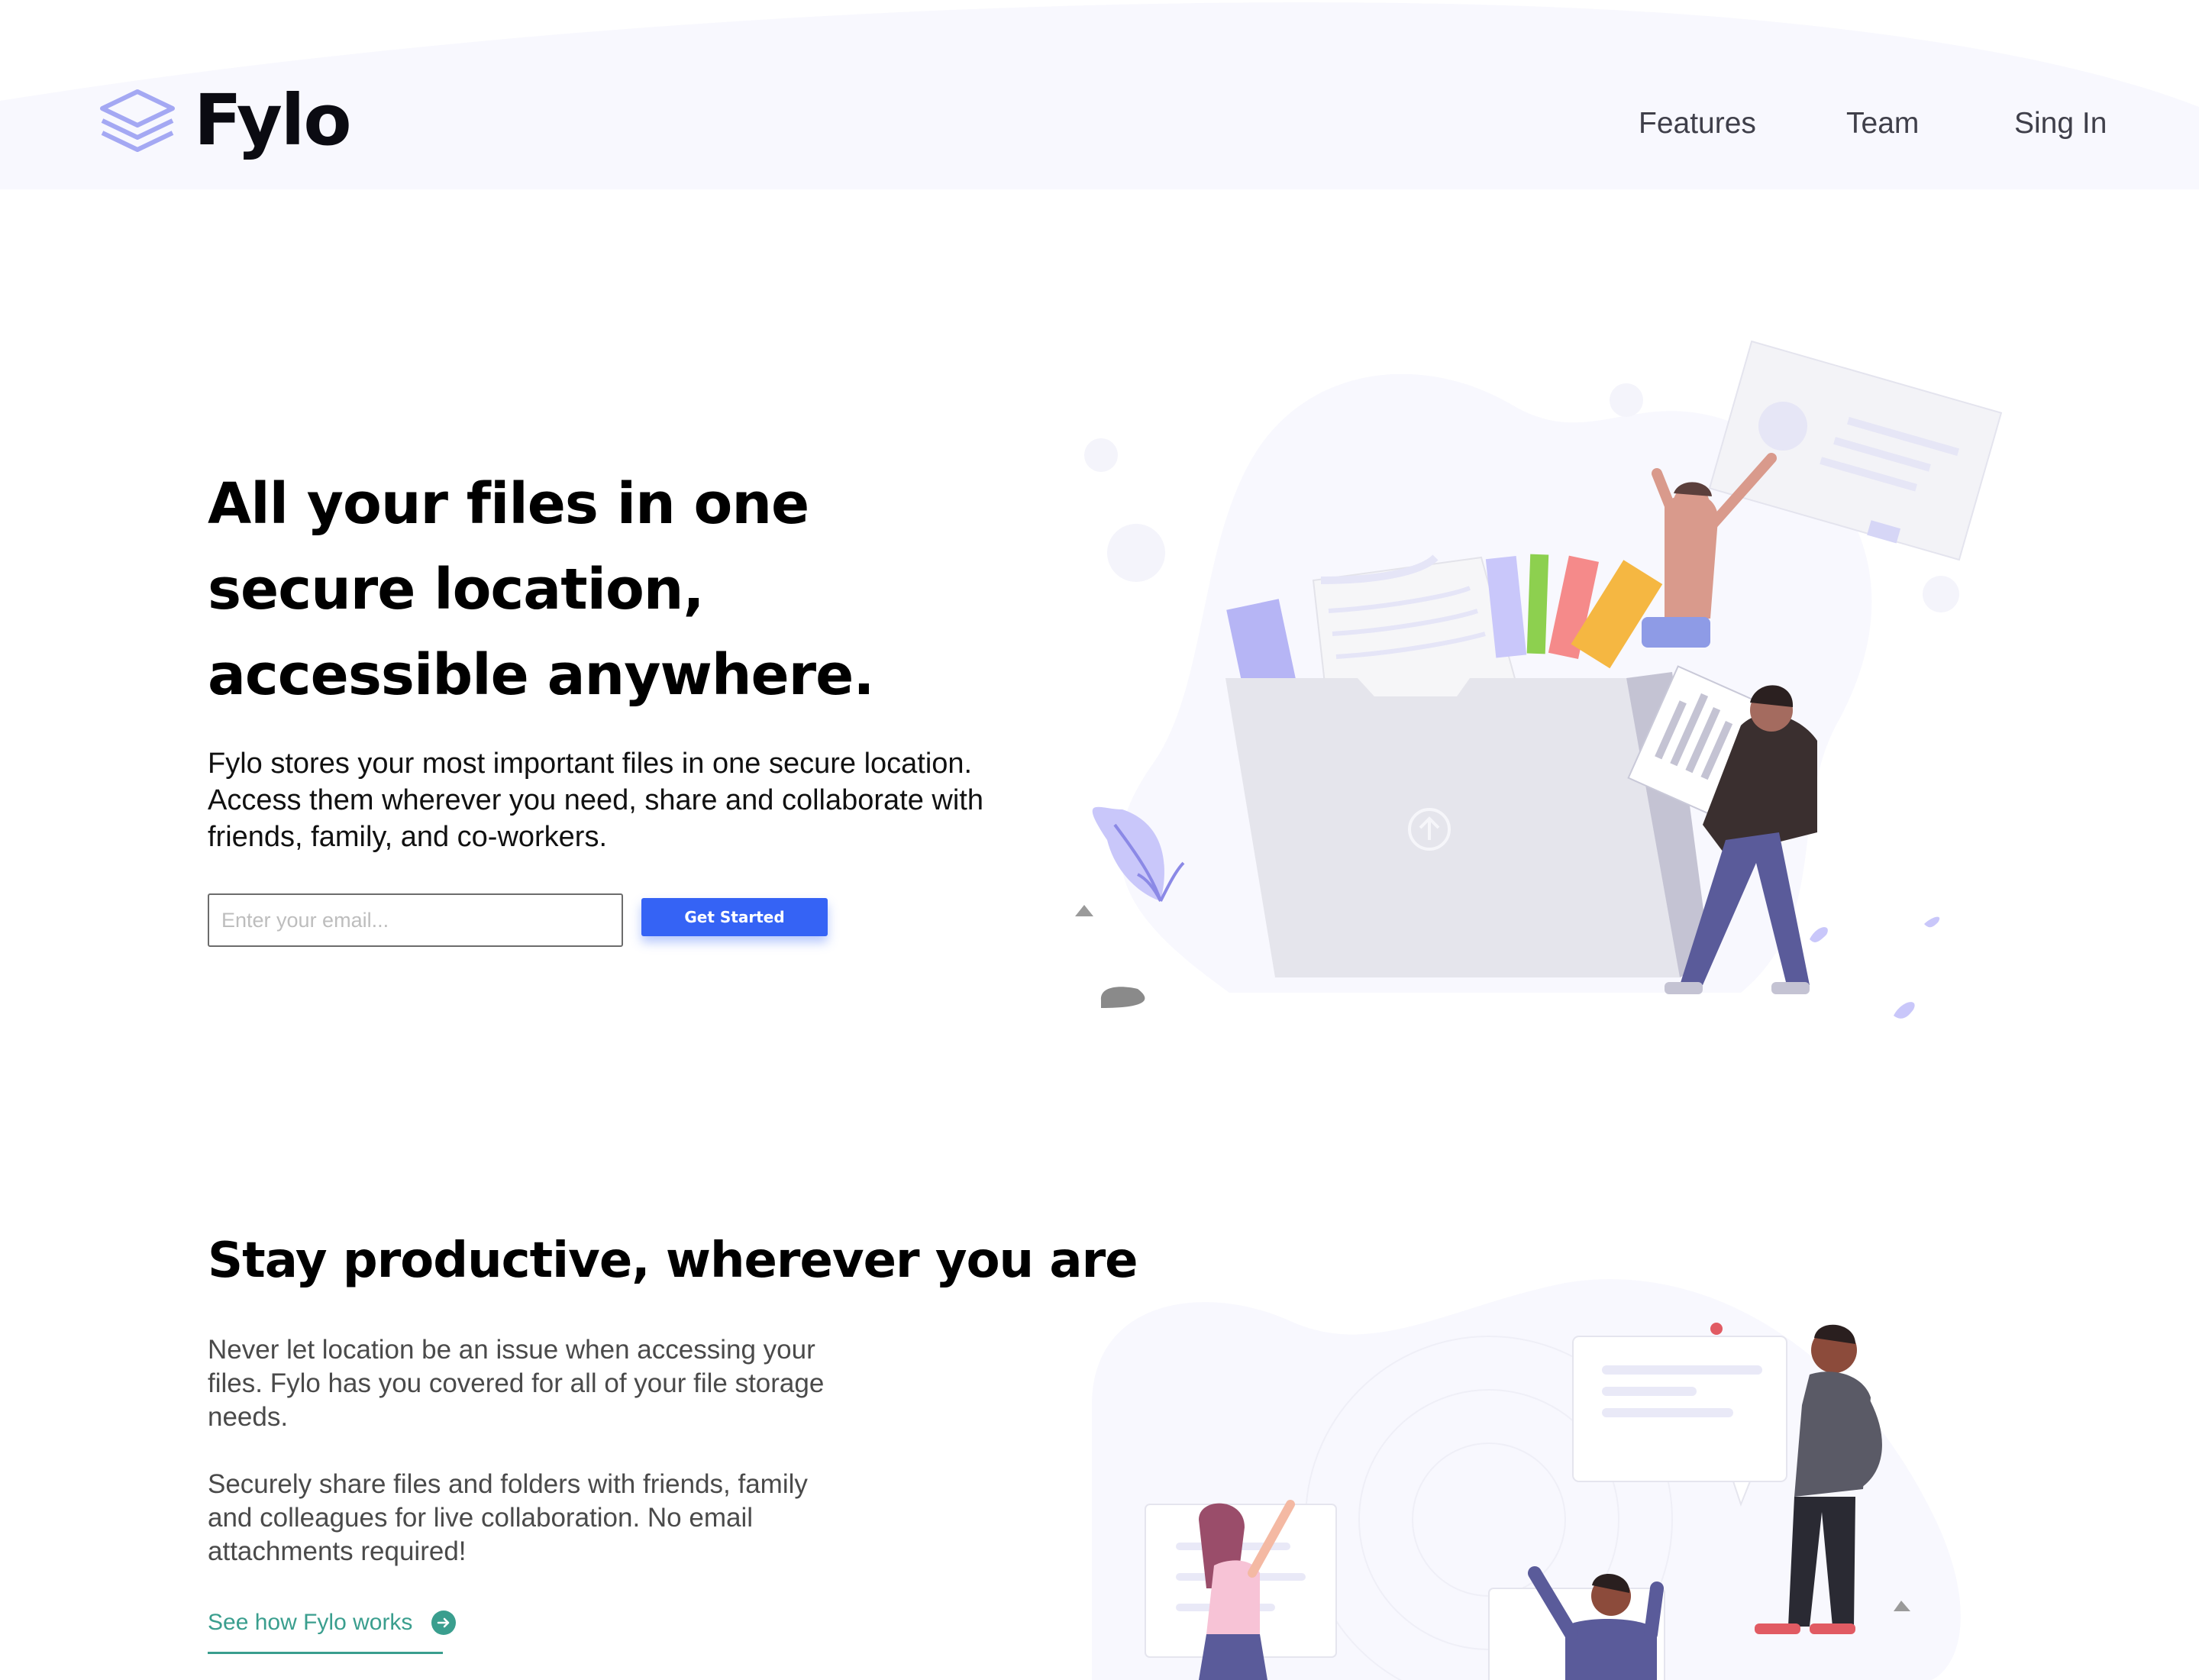  Describe the element at coordinates (138, 120) in the screenshot. I see `stacked-layers-icon` at that location.